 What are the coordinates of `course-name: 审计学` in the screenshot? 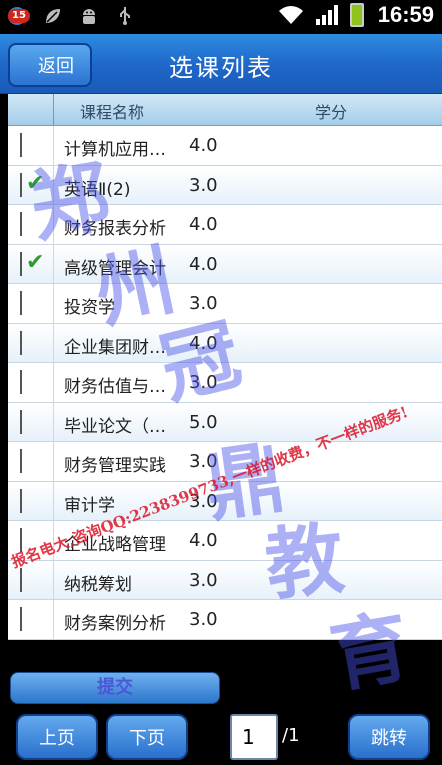 It's located at (89, 505).